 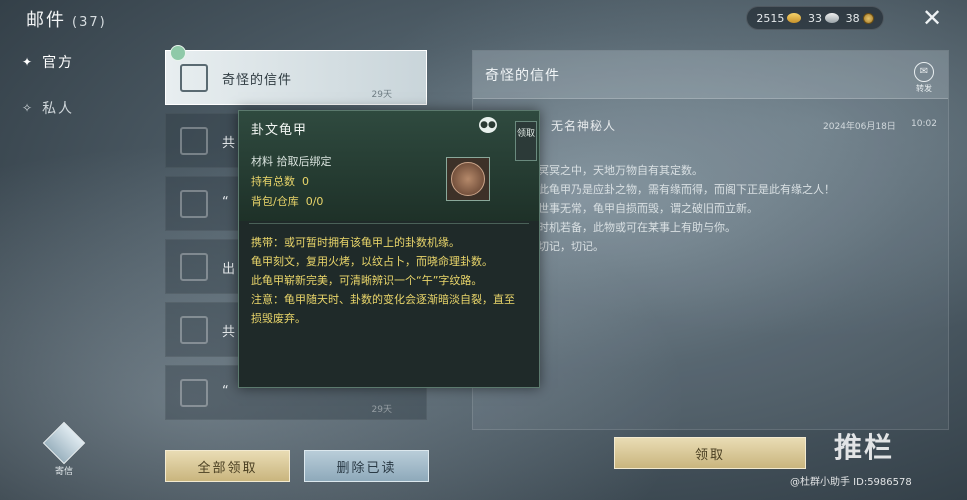 What do you see at coordinates (257, 80) in the screenshot?
I see `mail-subject: 奇怪的信件` at bounding box center [257, 80].